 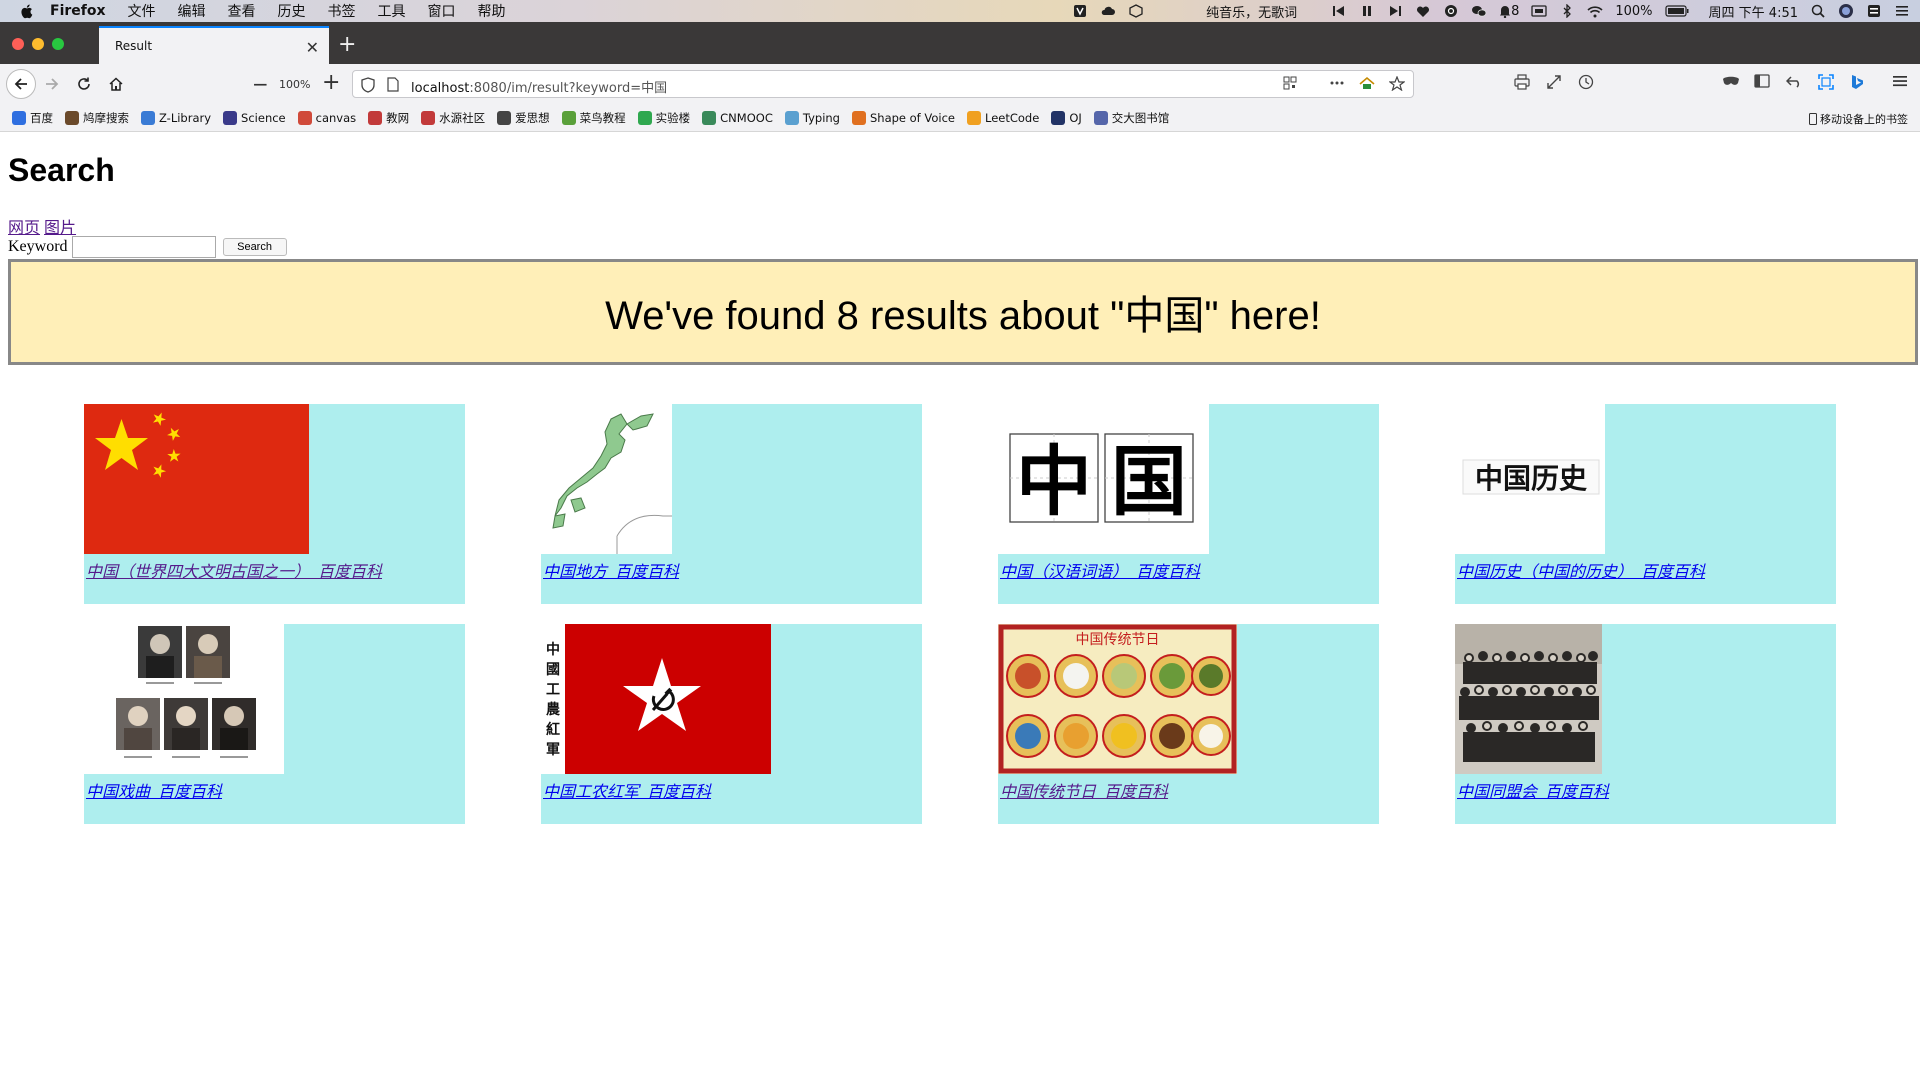 I want to click on result-image-tongmenghui-photo, so click(x=1528, y=699).